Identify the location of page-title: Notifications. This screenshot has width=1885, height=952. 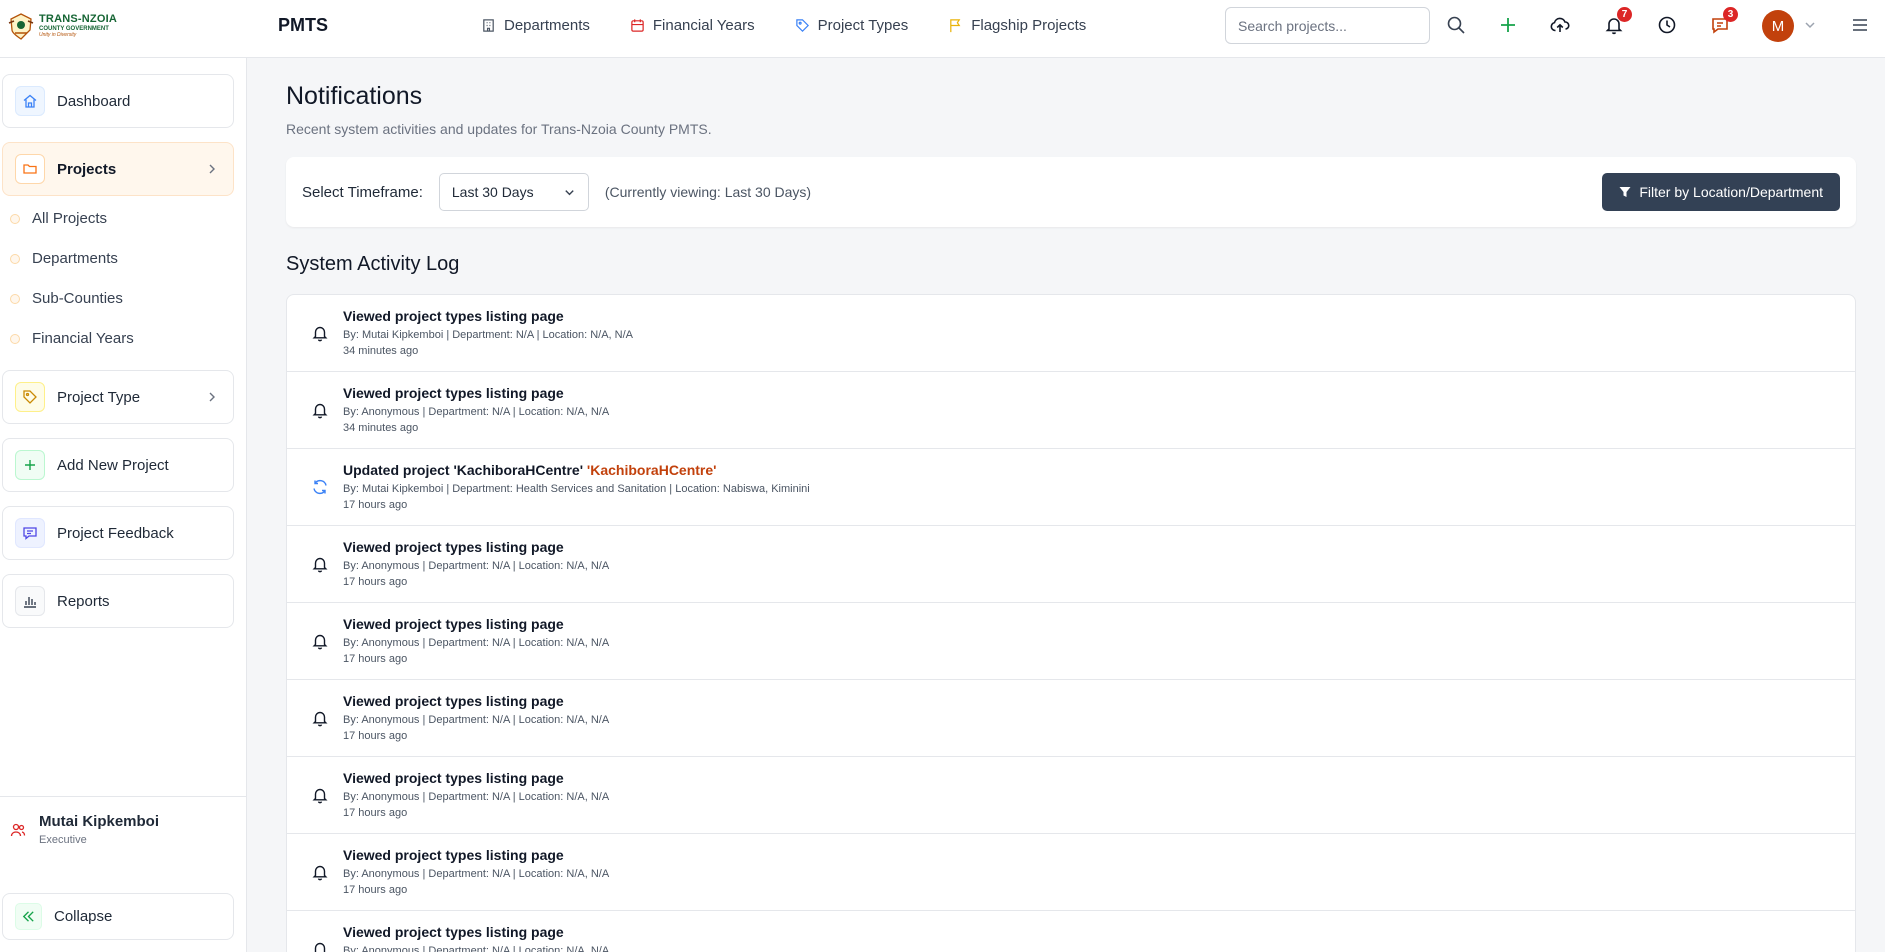
(354, 96).